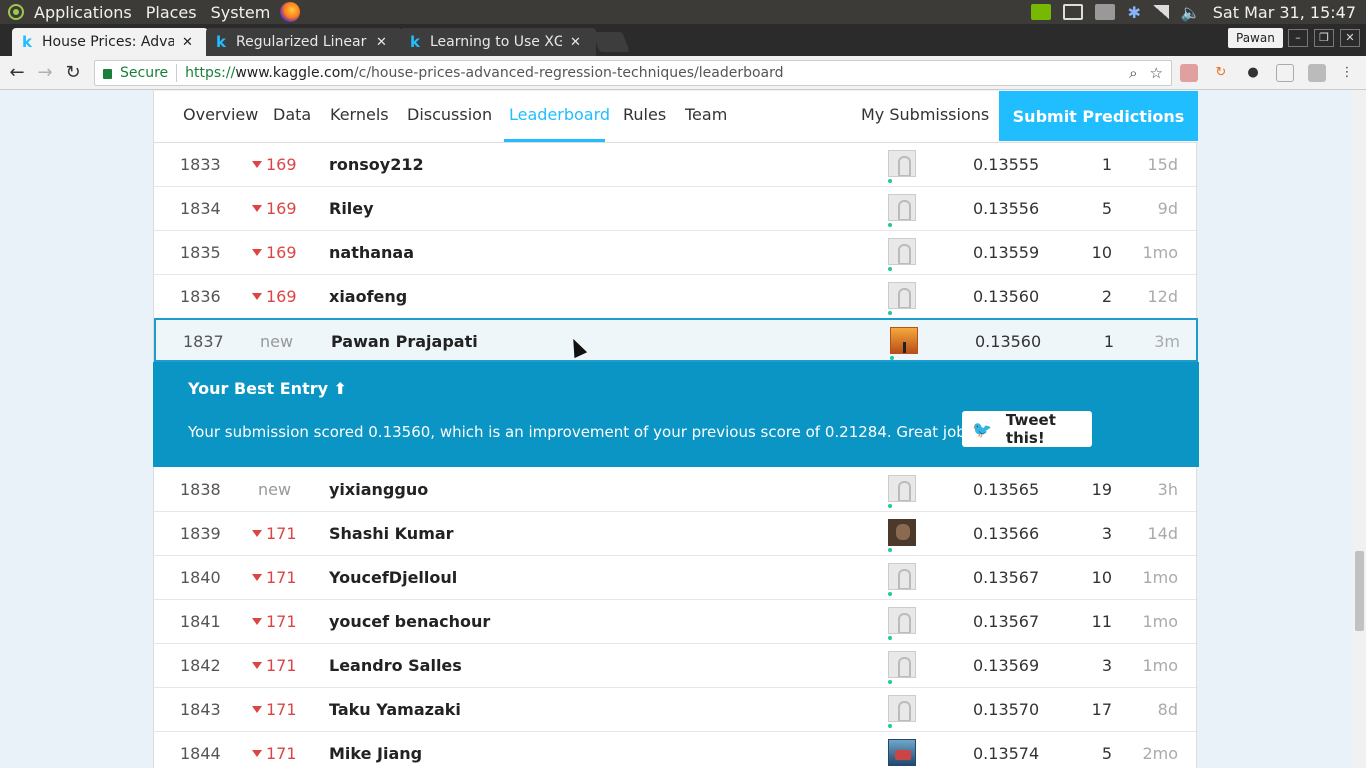  Describe the element at coordinates (676, 622) in the screenshot. I see `leaderboard-row: 1841 171 youcef benachour 0.13567 11 1mo` at that location.